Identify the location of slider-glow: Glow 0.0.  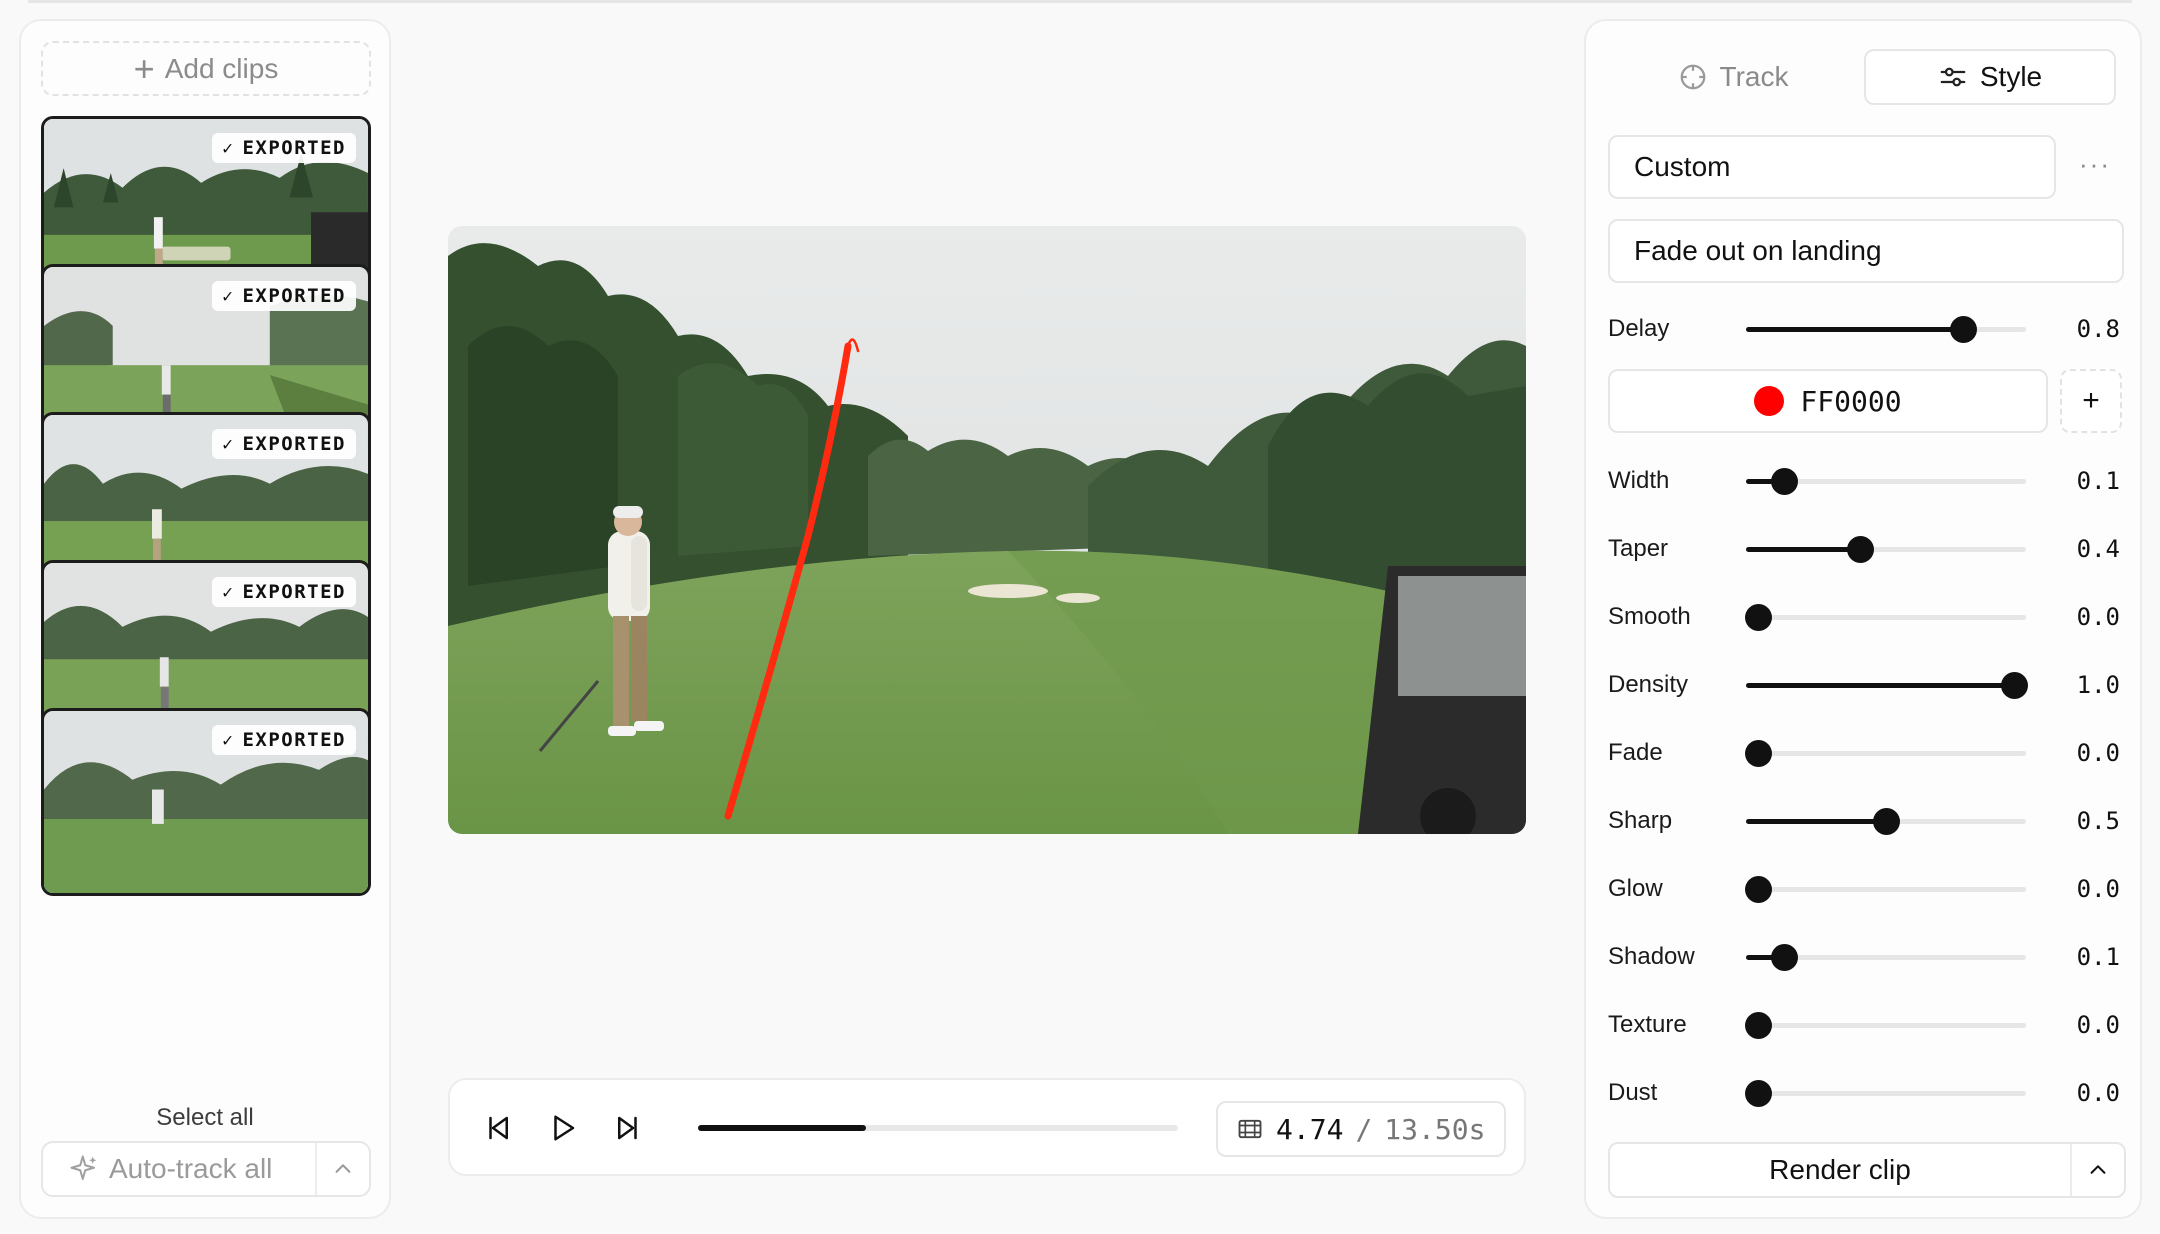
(1868, 889).